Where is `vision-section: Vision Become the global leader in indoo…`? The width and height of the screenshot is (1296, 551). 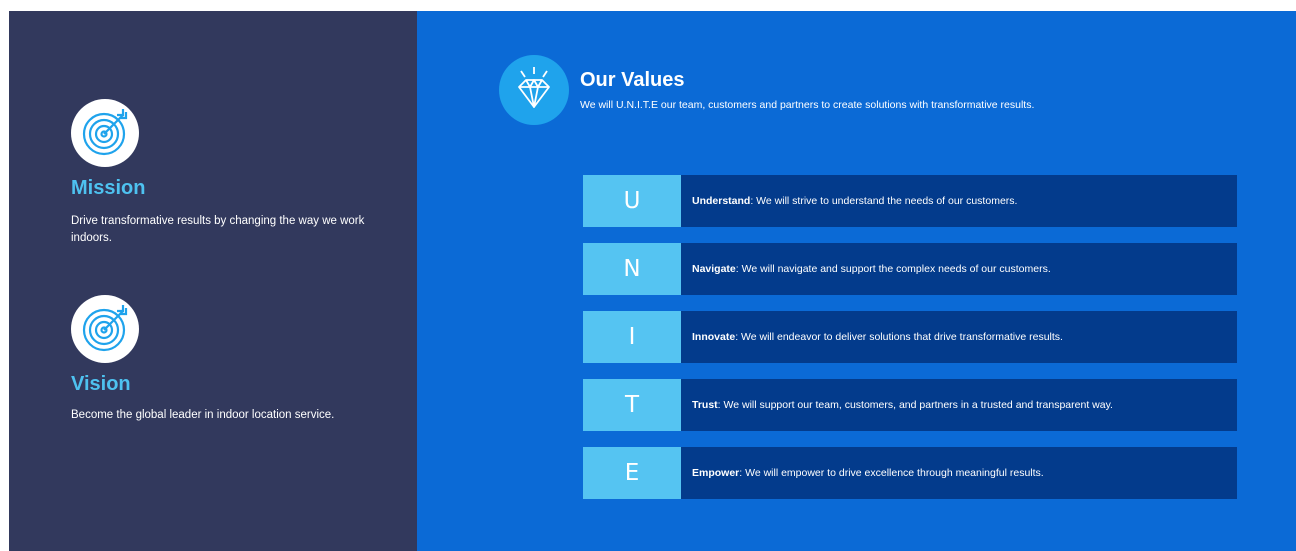 vision-section: Vision Become the global leader in indoo… is located at coordinates (236, 359).